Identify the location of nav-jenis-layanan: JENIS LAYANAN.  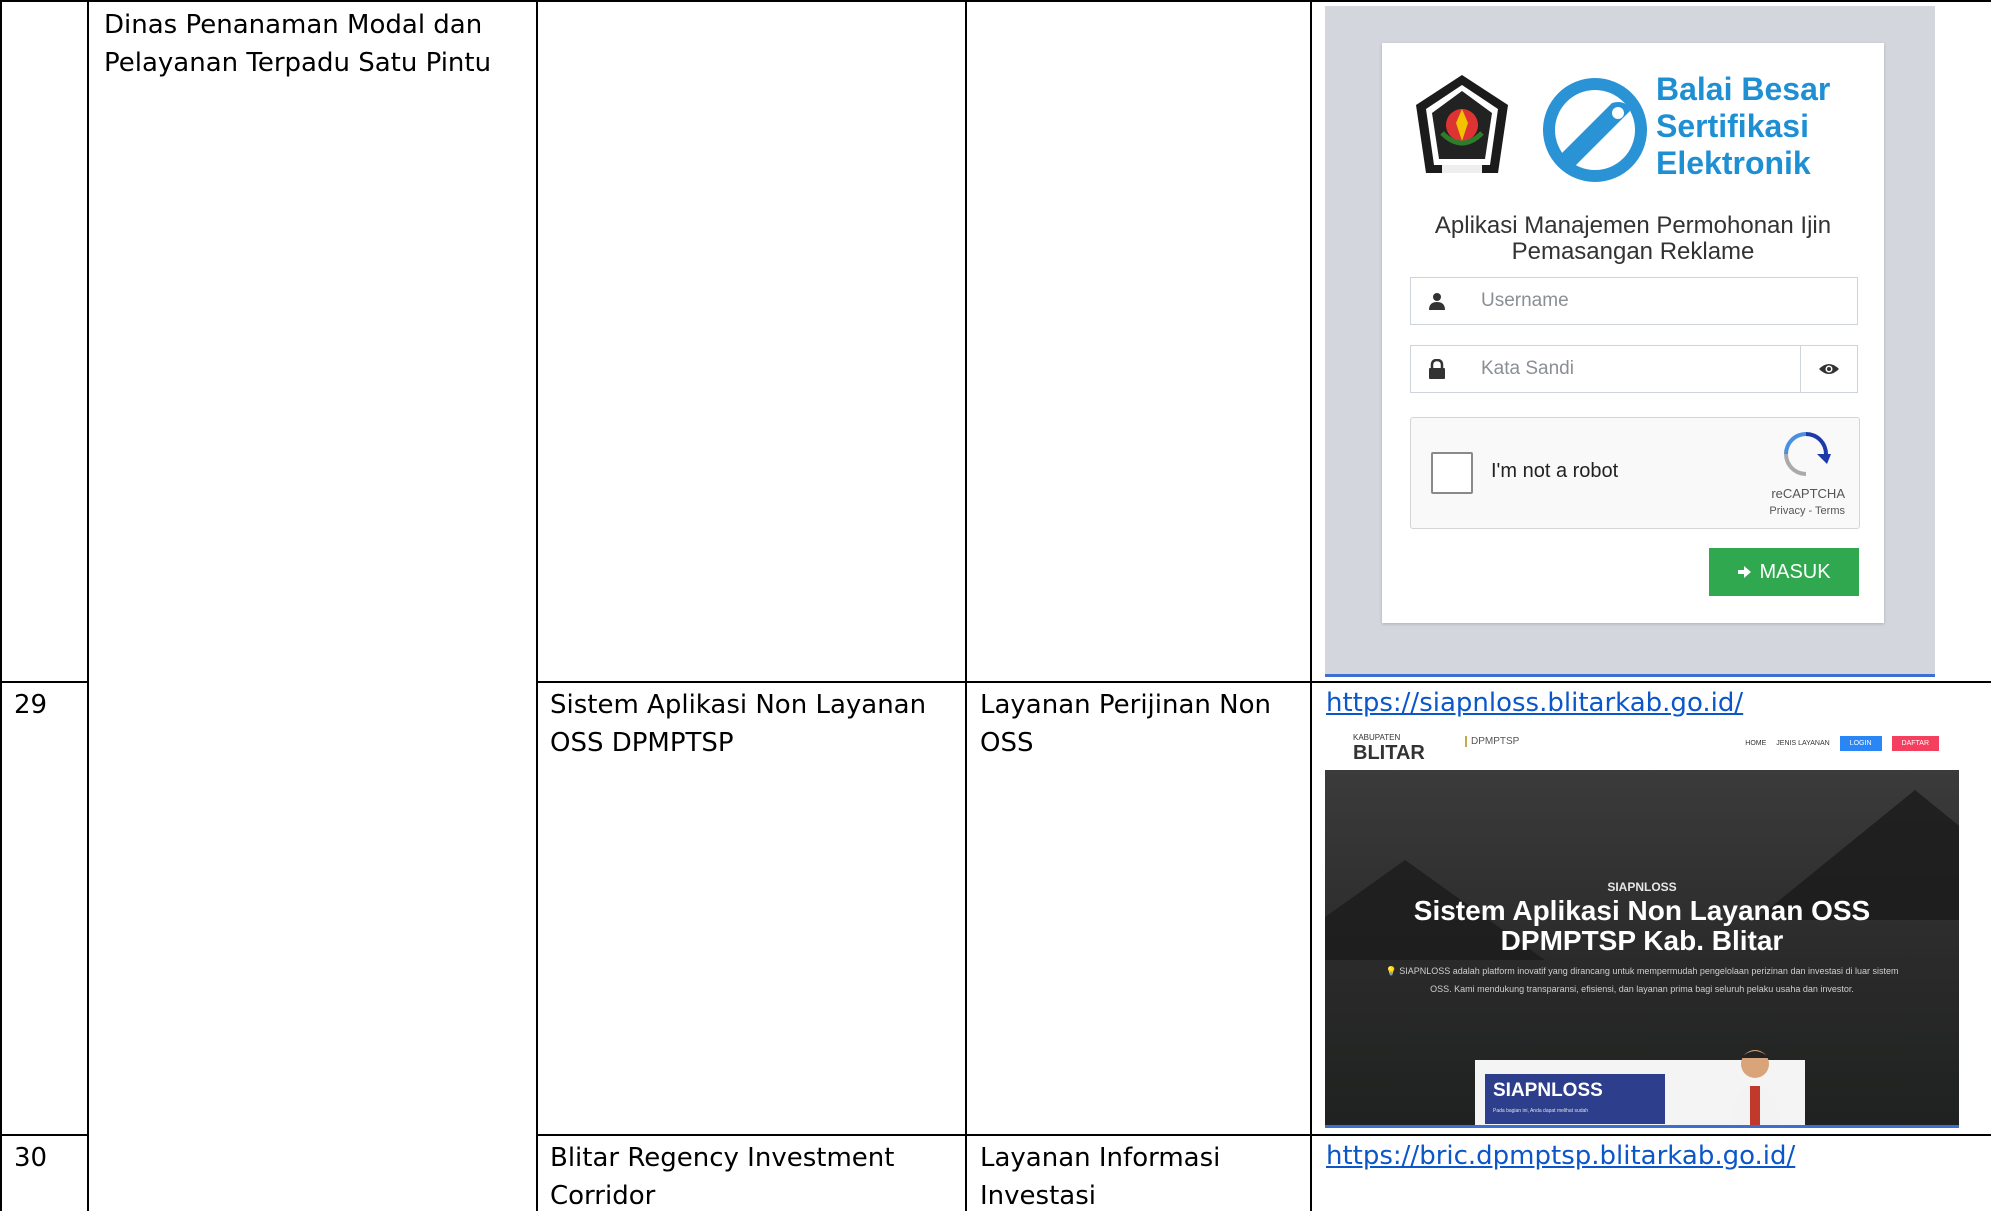
(1802, 743).